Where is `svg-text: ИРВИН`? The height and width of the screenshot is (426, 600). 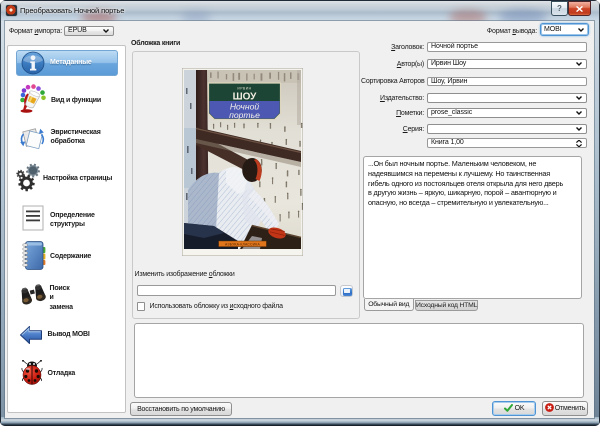
svg-text: ИРВИН is located at coordinates (244, 89).